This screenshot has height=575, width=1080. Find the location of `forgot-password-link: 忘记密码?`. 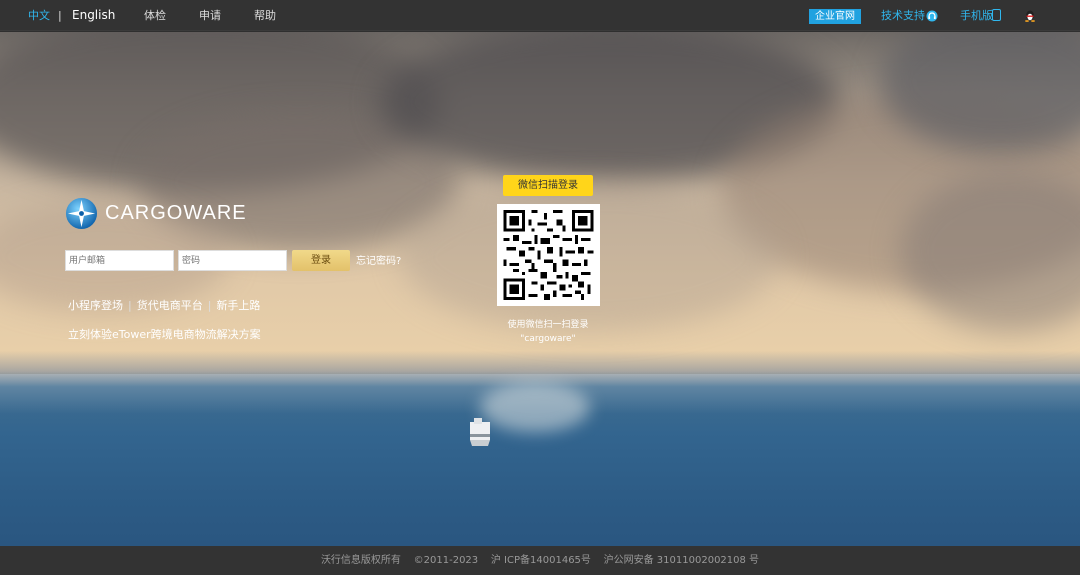

forgot-password-link: 忘记密码? is located at coordinates (378, 259).